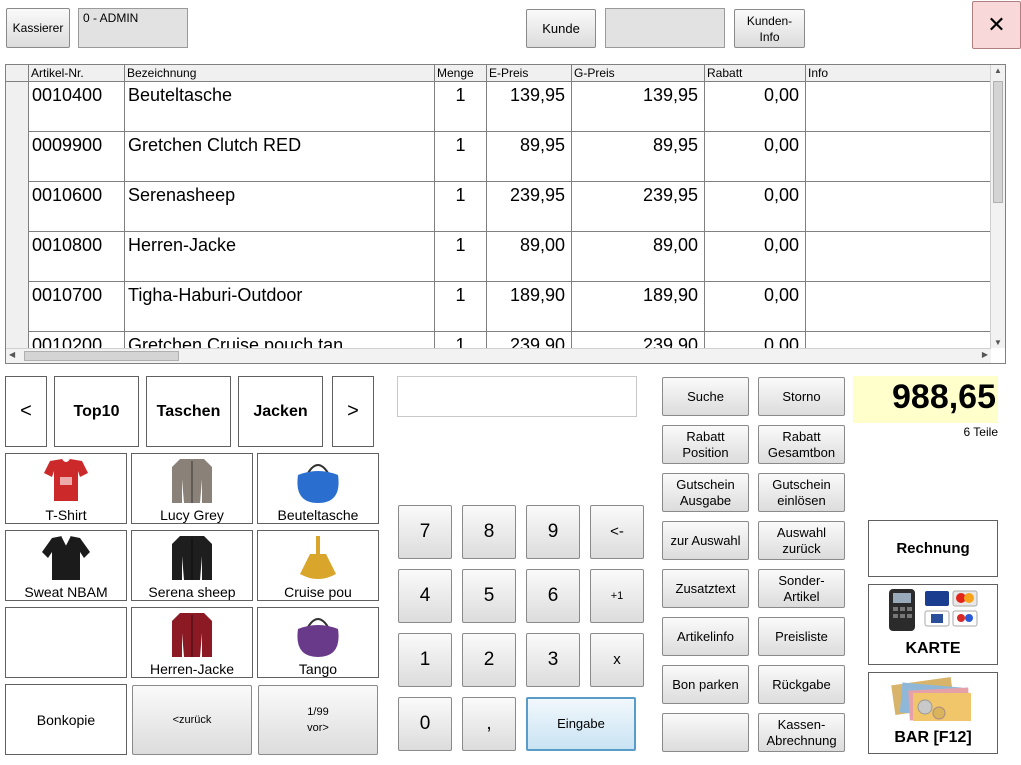 This screenshot has width=1021, height=765. Describe the element at coordinates (280, 411) in the screenshot. I see `category-jacken-button: Jacken` at that location.